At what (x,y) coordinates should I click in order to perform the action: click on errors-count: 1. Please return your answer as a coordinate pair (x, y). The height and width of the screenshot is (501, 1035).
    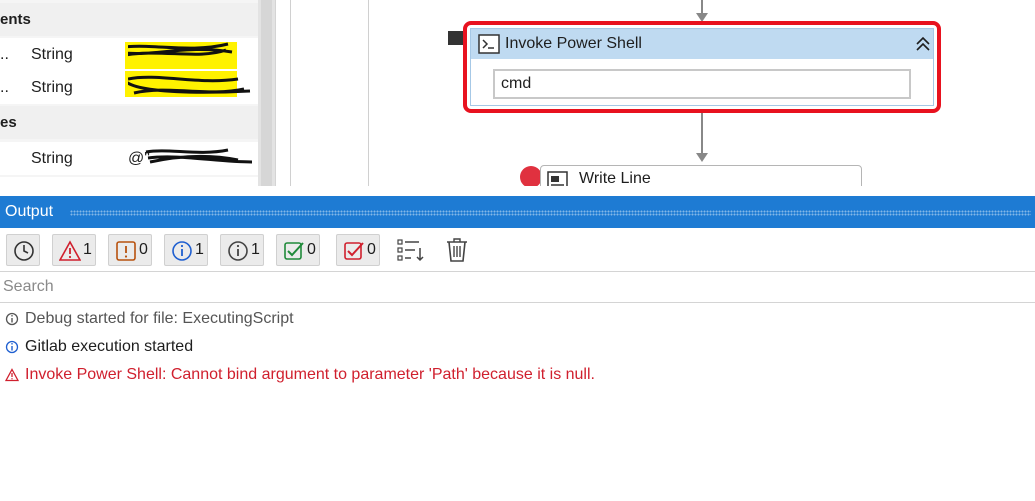
    Looking at the image, I should click on (87, 249).